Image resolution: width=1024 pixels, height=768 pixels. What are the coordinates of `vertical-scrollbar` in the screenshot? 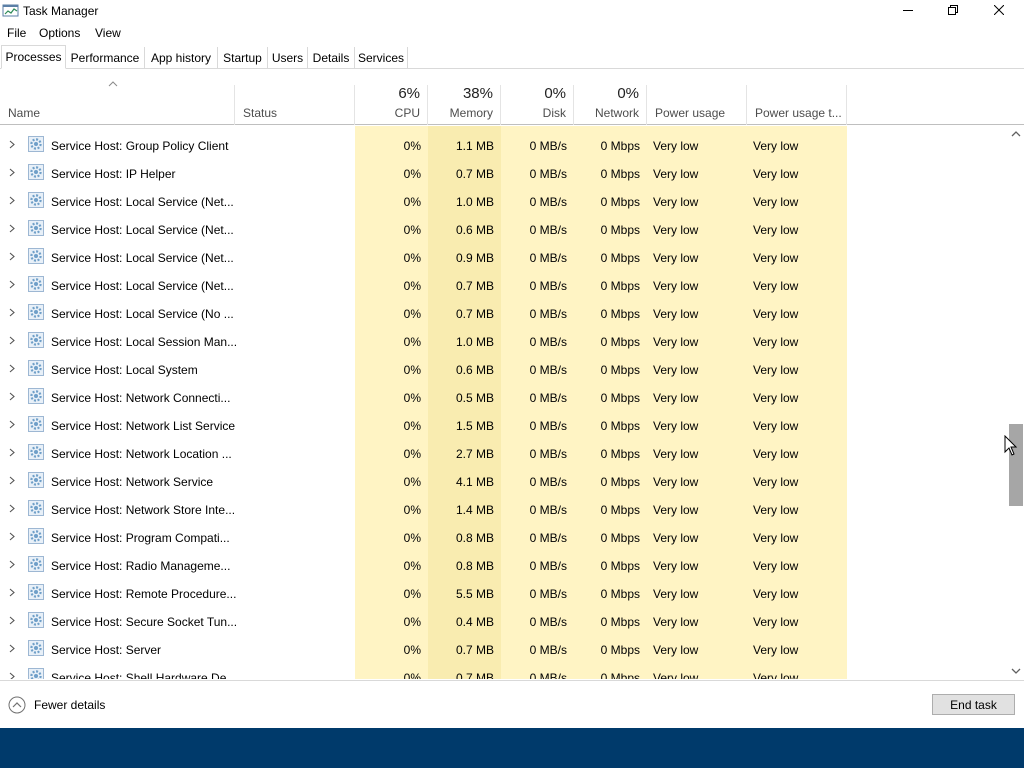 It's located at (1016, 402).